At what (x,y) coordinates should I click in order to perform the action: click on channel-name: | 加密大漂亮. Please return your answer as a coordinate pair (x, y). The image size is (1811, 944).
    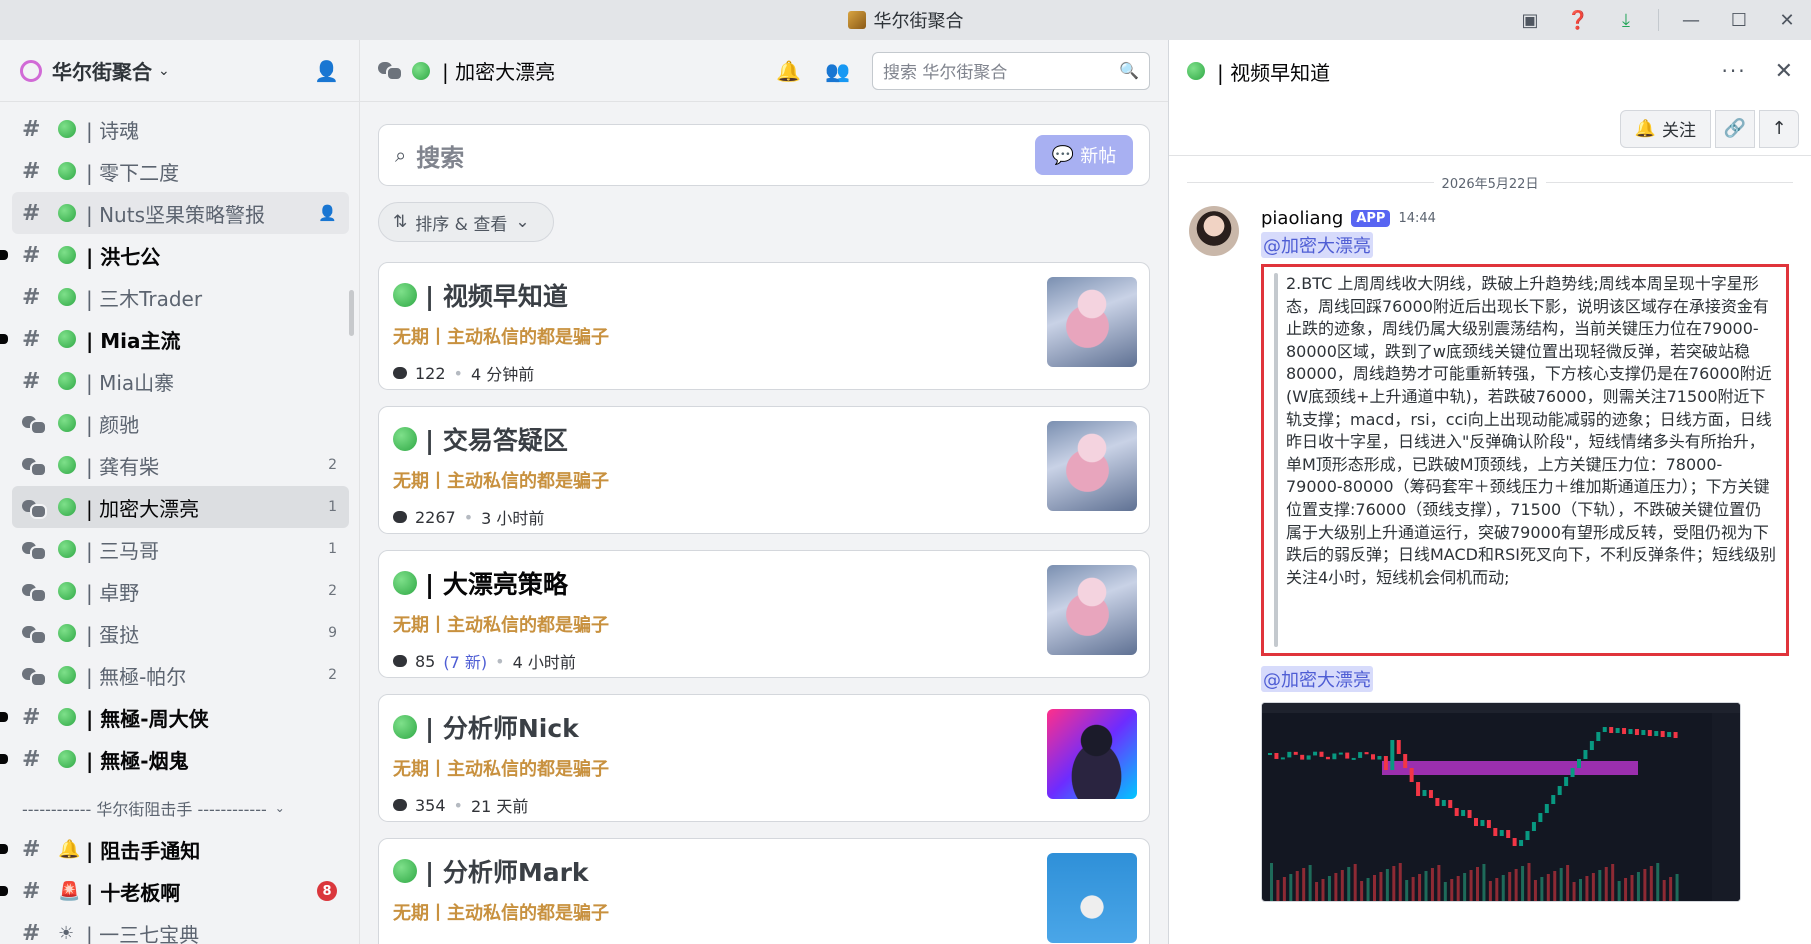
    Looking at the image, I should click on (143, 508).